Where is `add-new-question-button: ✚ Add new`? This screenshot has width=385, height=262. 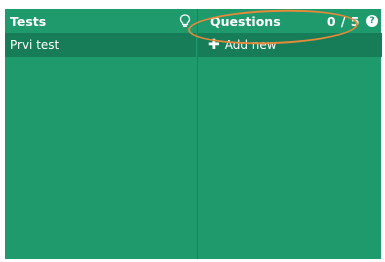 add-new-question-button: ✚ Add new is located at coordinates (290, 45).